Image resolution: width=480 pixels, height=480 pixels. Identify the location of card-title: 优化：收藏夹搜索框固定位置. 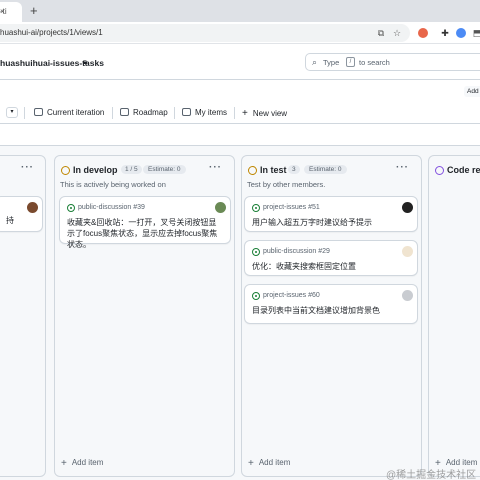
(331, 266).